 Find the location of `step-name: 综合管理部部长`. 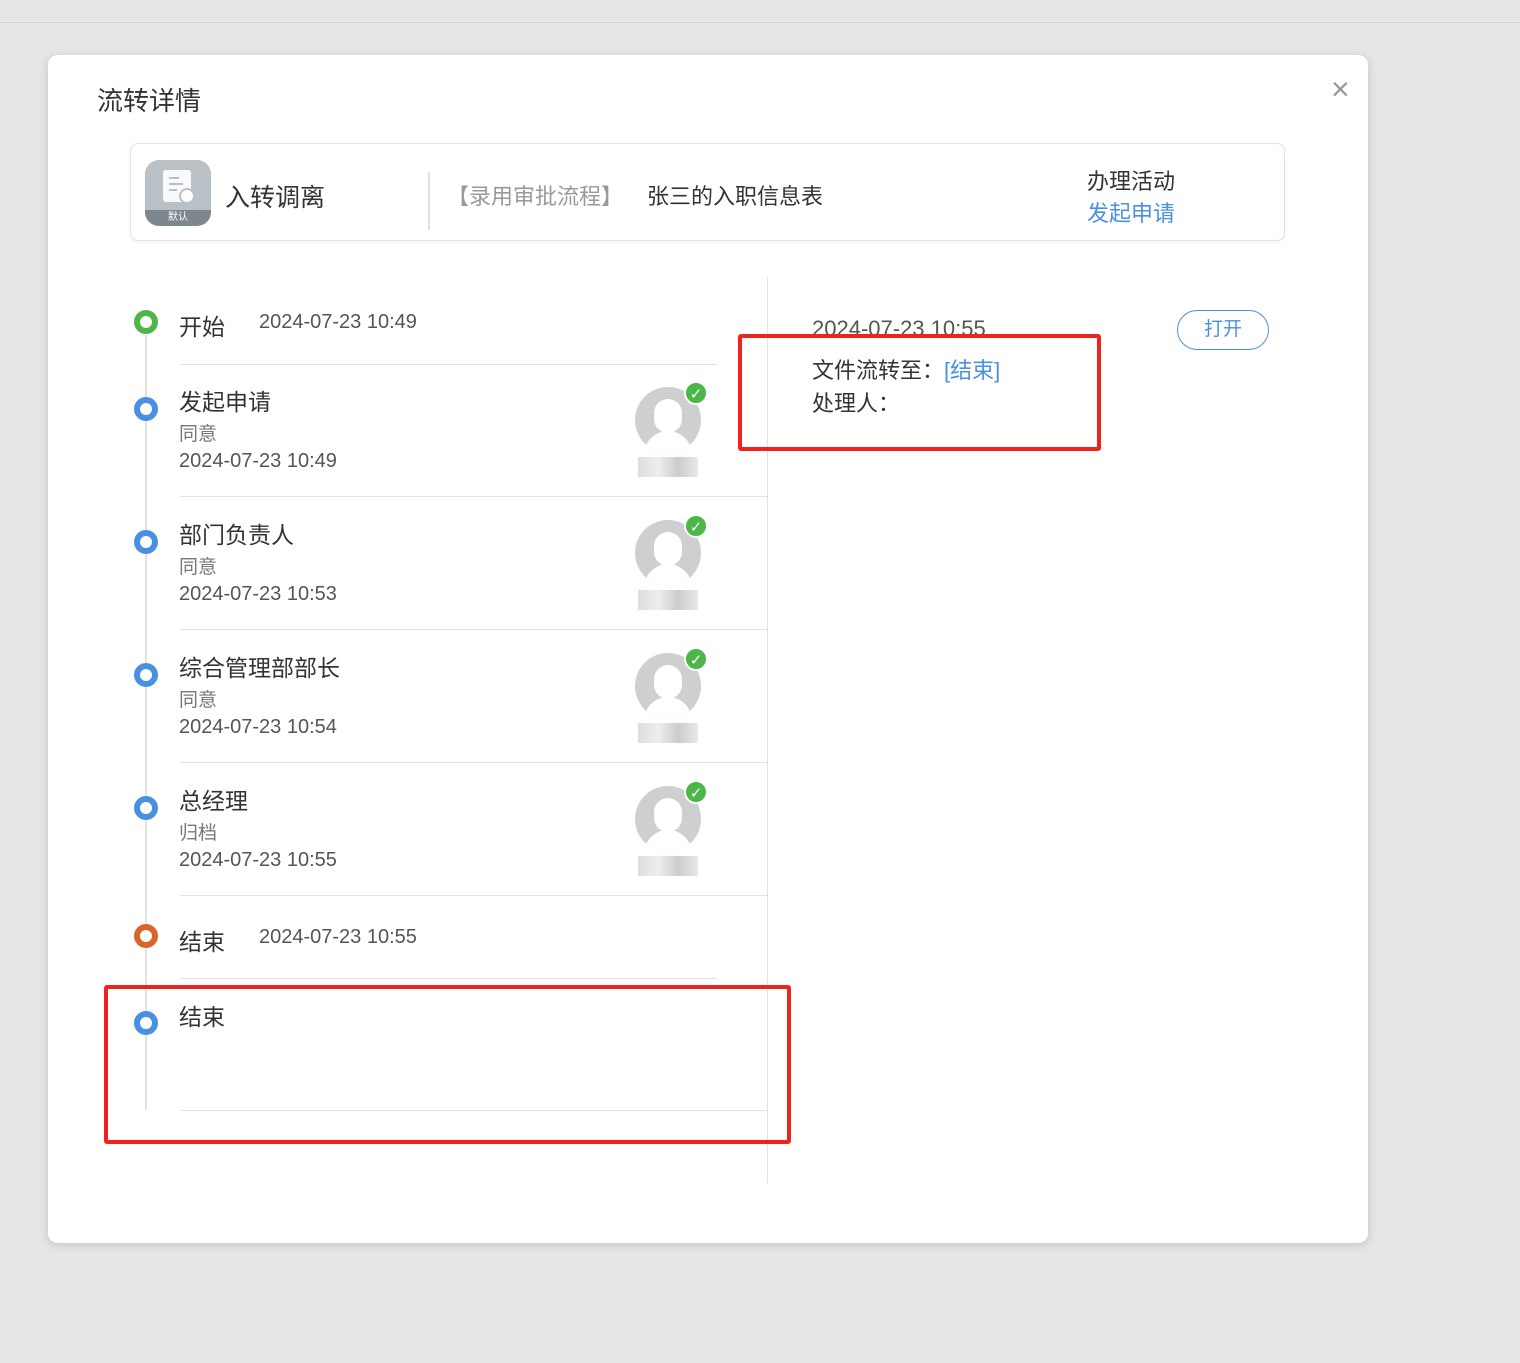

step-name: 综合管理部部长 is located at coordinates (259, 668).